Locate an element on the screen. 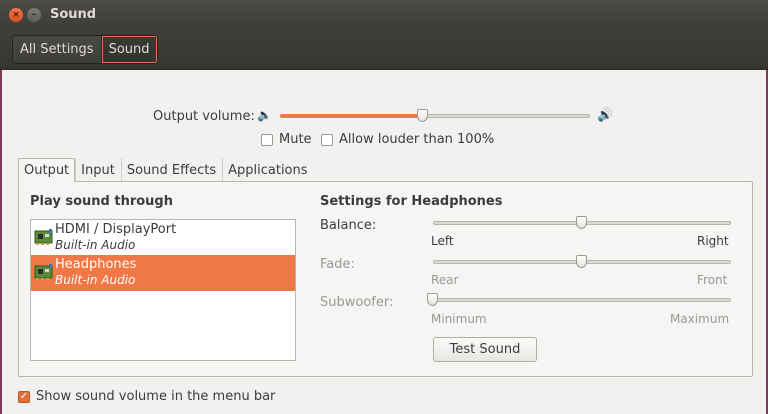  fade-right-label: Front is located at coordinates (712, 280).